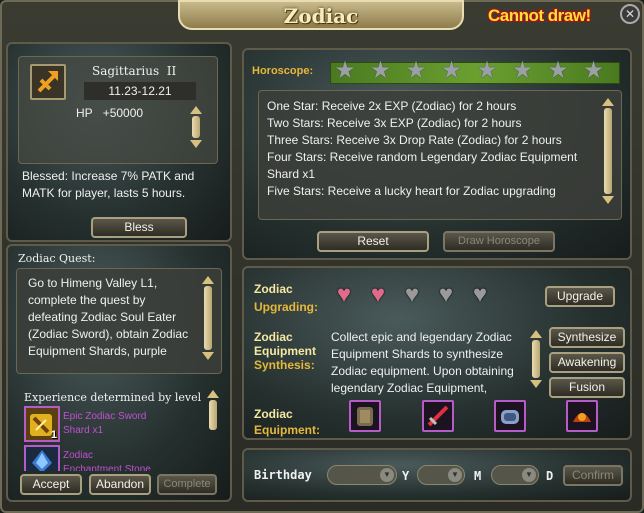 This screenshot has height=513, width=644. I want to click on reward-name-1: Epic Zodiac Sword Shard x1, so click(104, 424).